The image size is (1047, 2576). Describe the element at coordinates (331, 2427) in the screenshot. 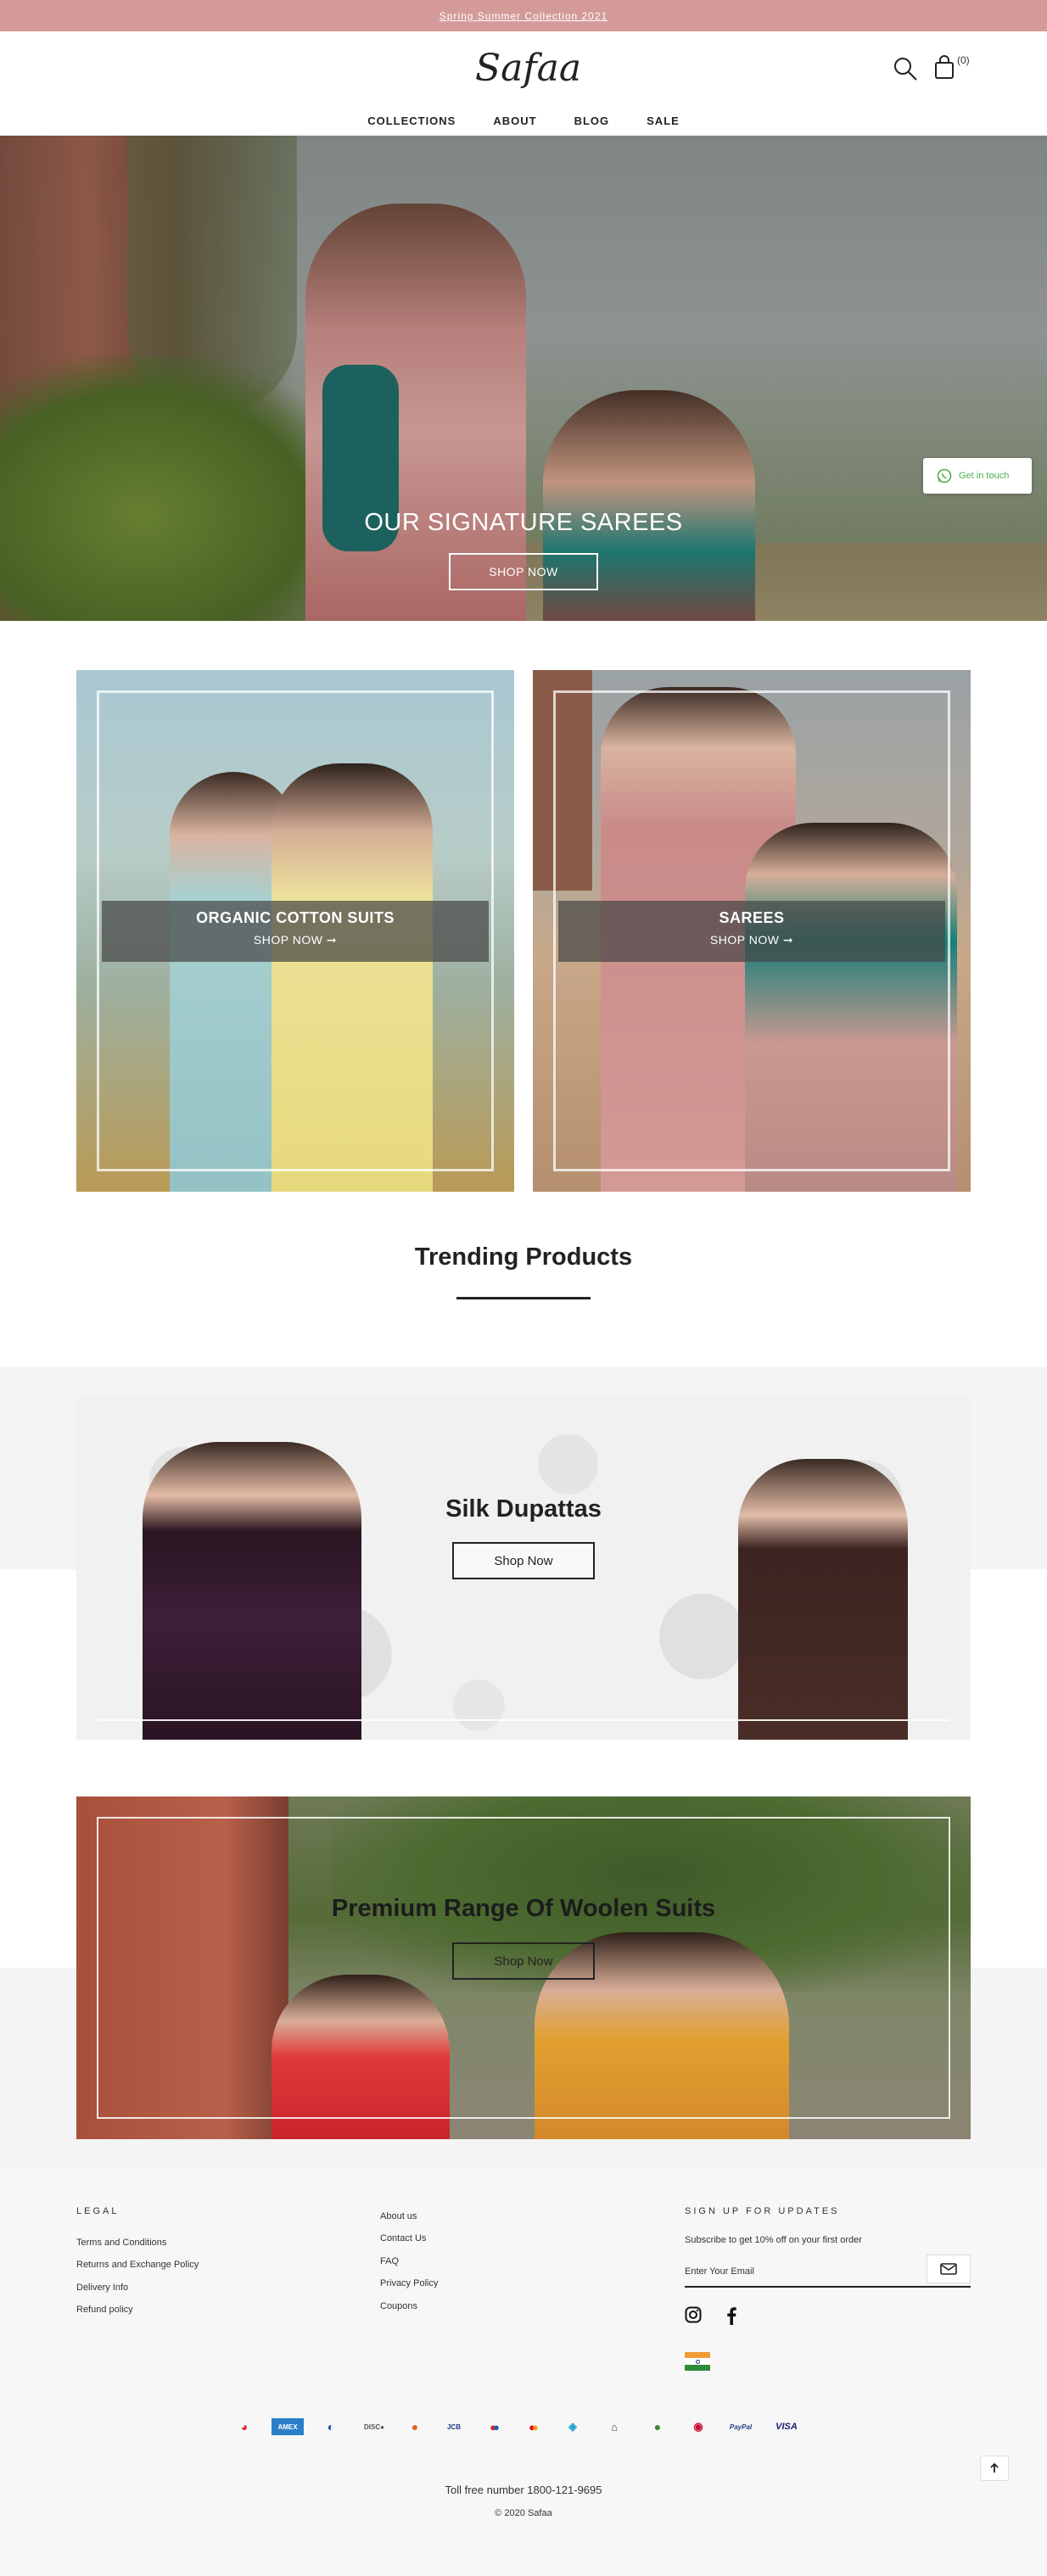

I see `diners-icon: ◐` at that location.